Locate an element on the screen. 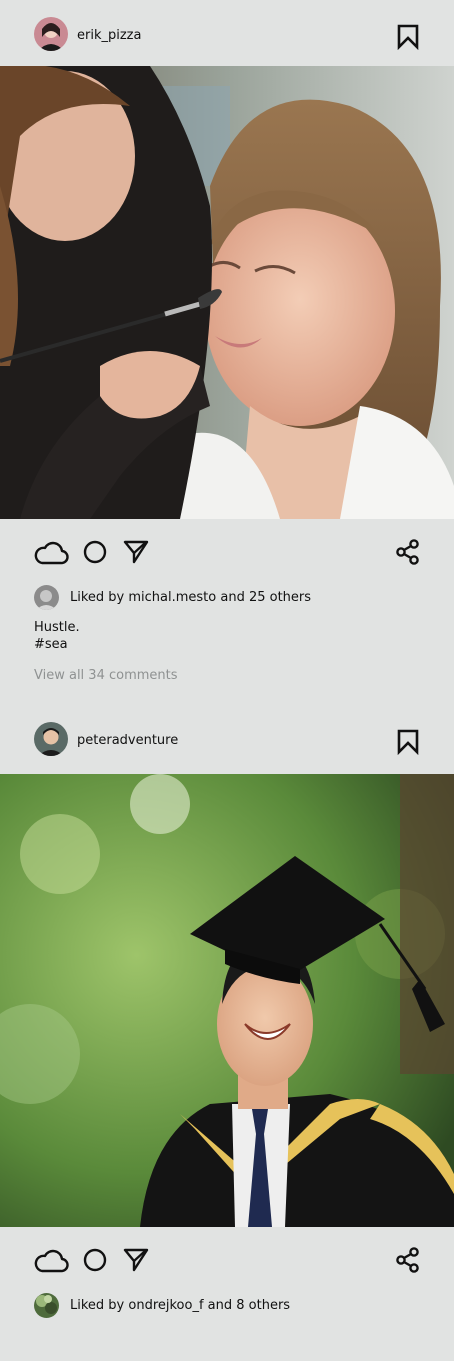 The width and height of the screenshot is (454, 1361). likes-text: Liked by ondrejkoo_f and 8 others is located at coordinates (180, 1306).